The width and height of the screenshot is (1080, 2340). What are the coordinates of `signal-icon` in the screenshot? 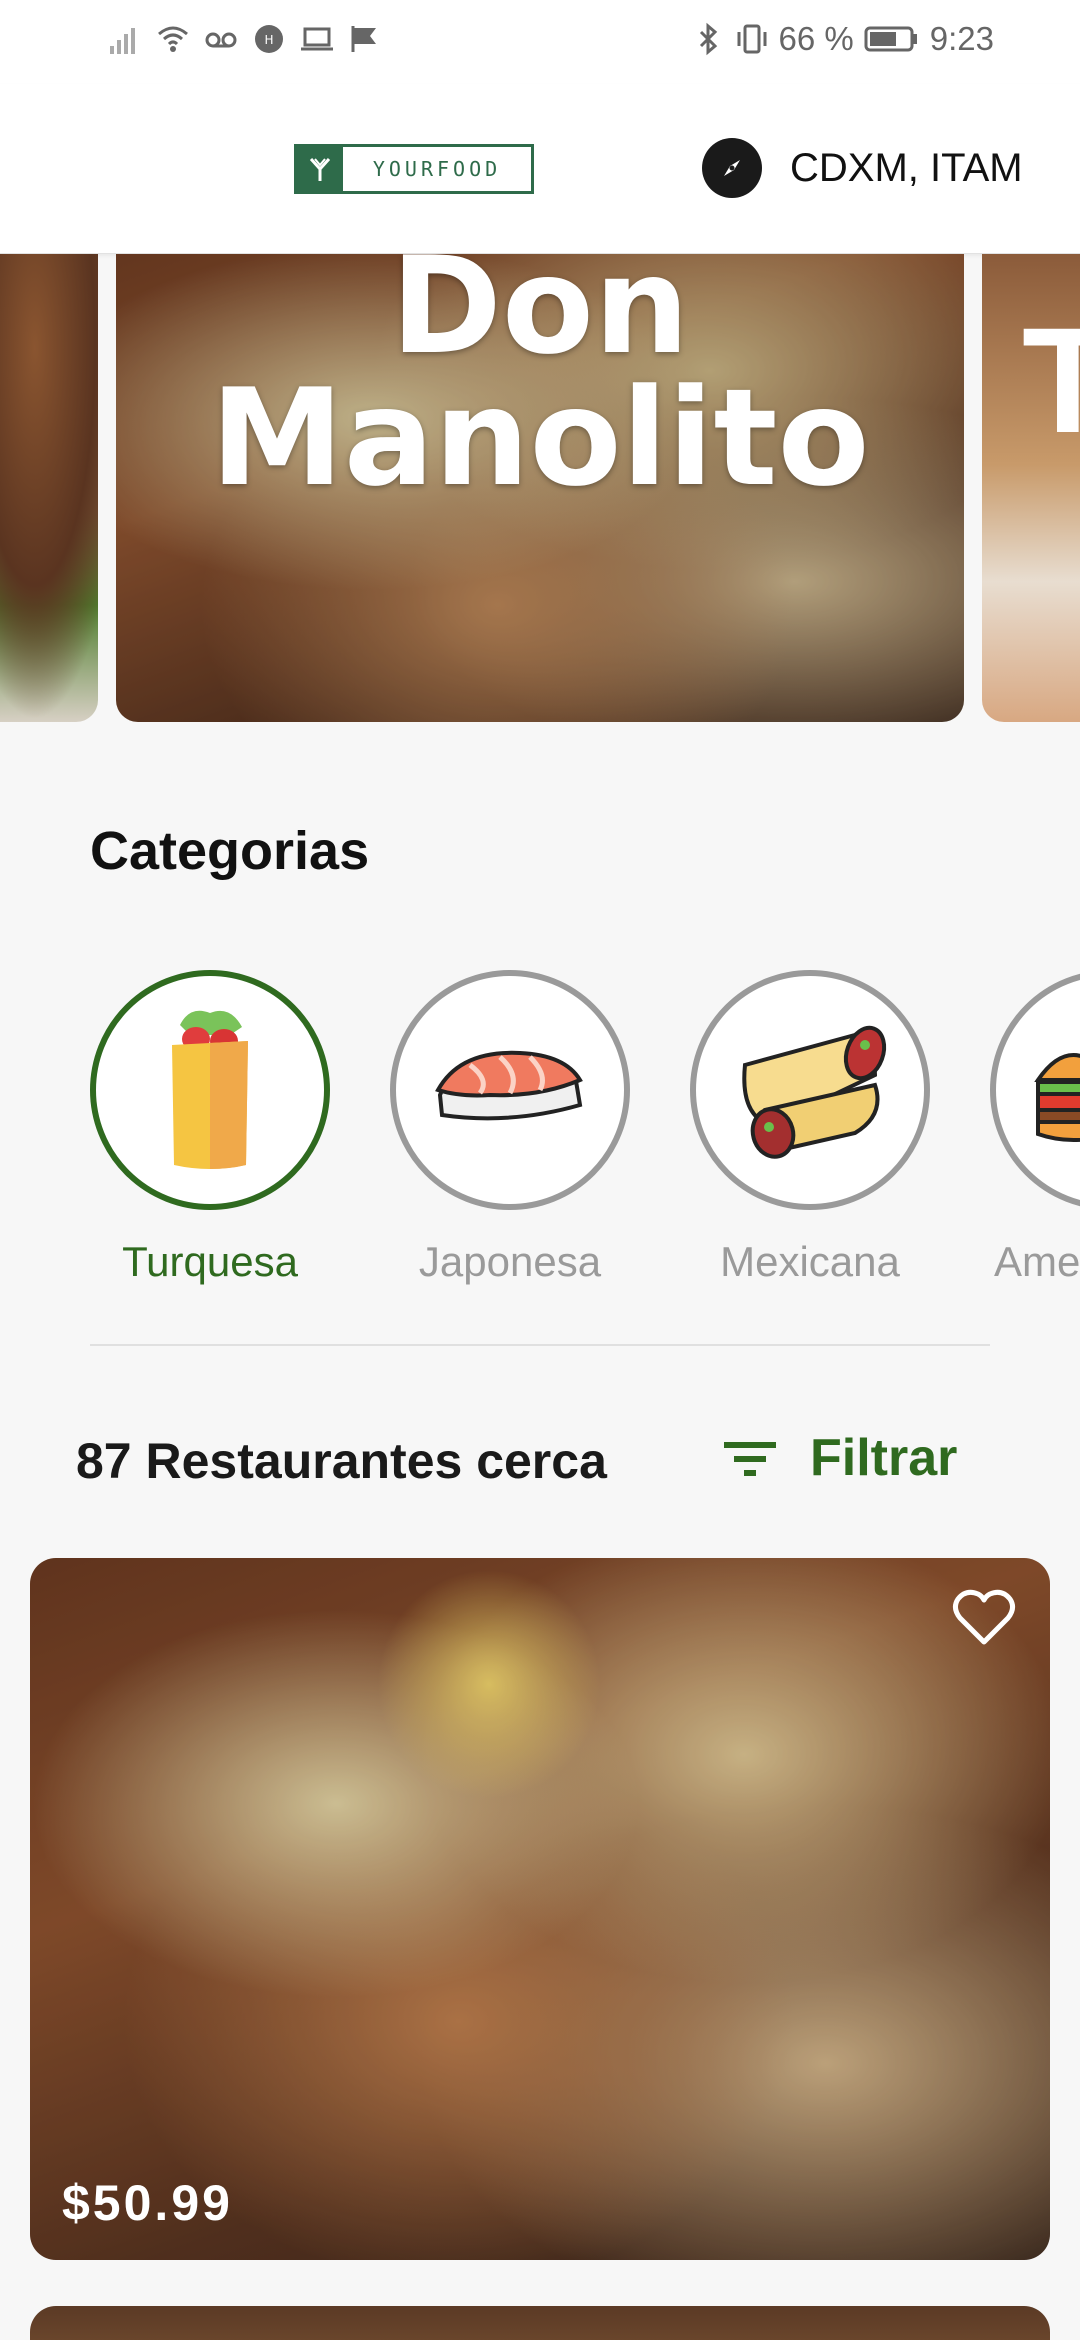 It's located at (122, 41).